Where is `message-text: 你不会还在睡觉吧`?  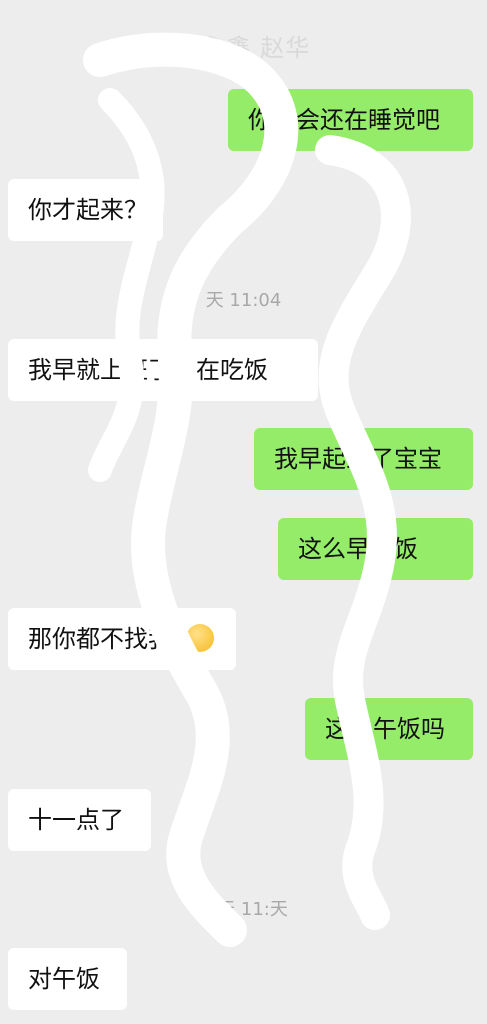 message-text: 你不会还在睡觉吧 is located at coordinates (344, 120).